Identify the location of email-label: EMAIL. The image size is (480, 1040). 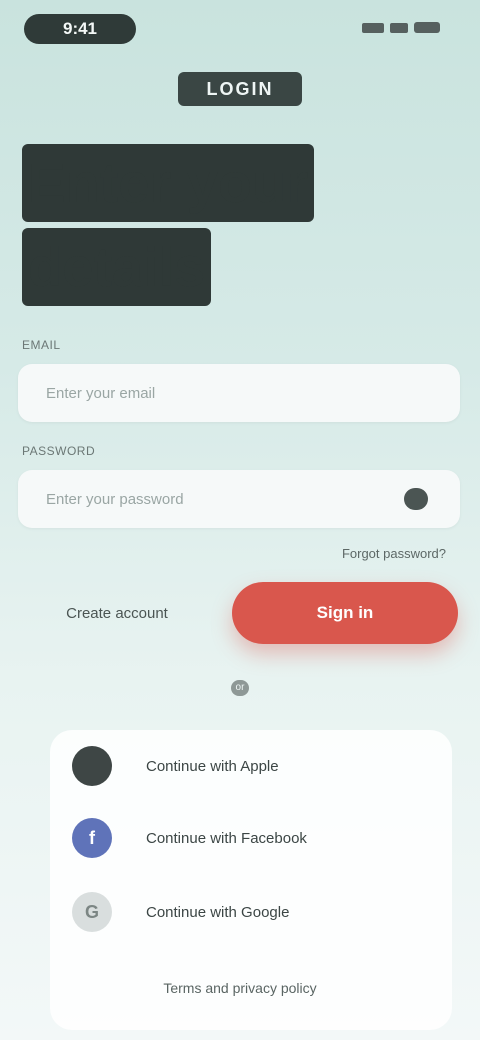
(41, 345).